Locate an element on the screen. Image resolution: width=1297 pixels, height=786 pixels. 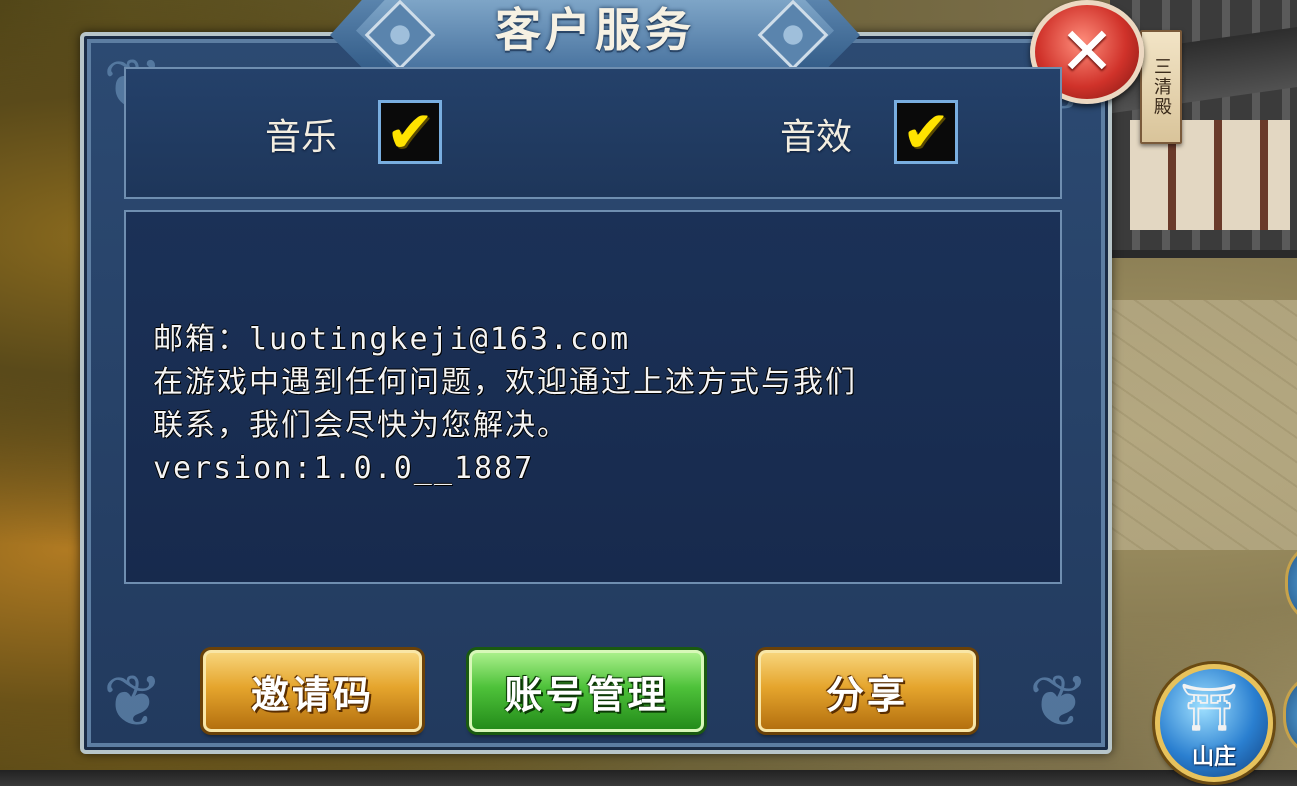
gate-icon: ⛩ is located at coordinates (1209, 707).